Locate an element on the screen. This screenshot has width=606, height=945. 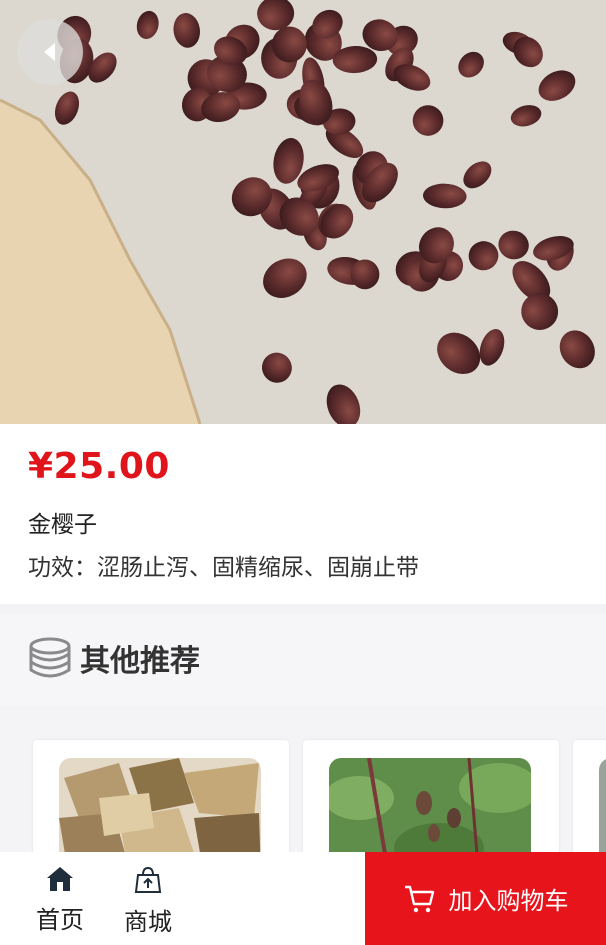
recommend-title: 其他推荐 is located at coordinates (140, 661).